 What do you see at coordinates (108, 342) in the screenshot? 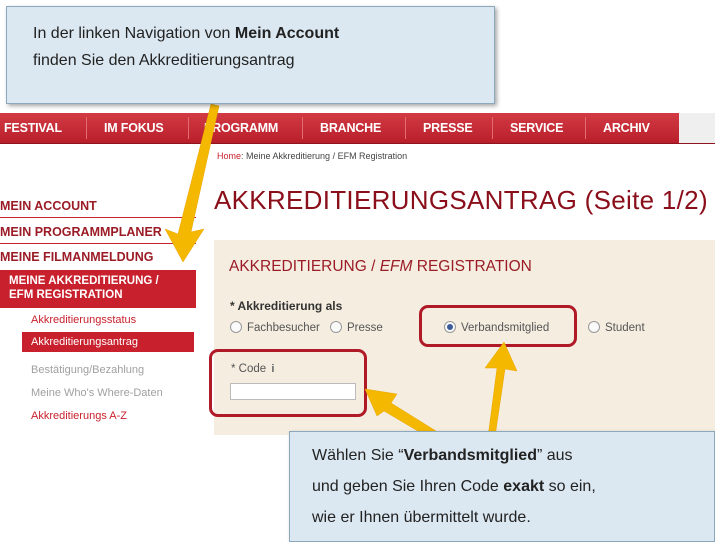
I see `sidebar-subitem-akkreditierungsantrag: Akkreditierungsantrag` at bounding box center [108, 342].